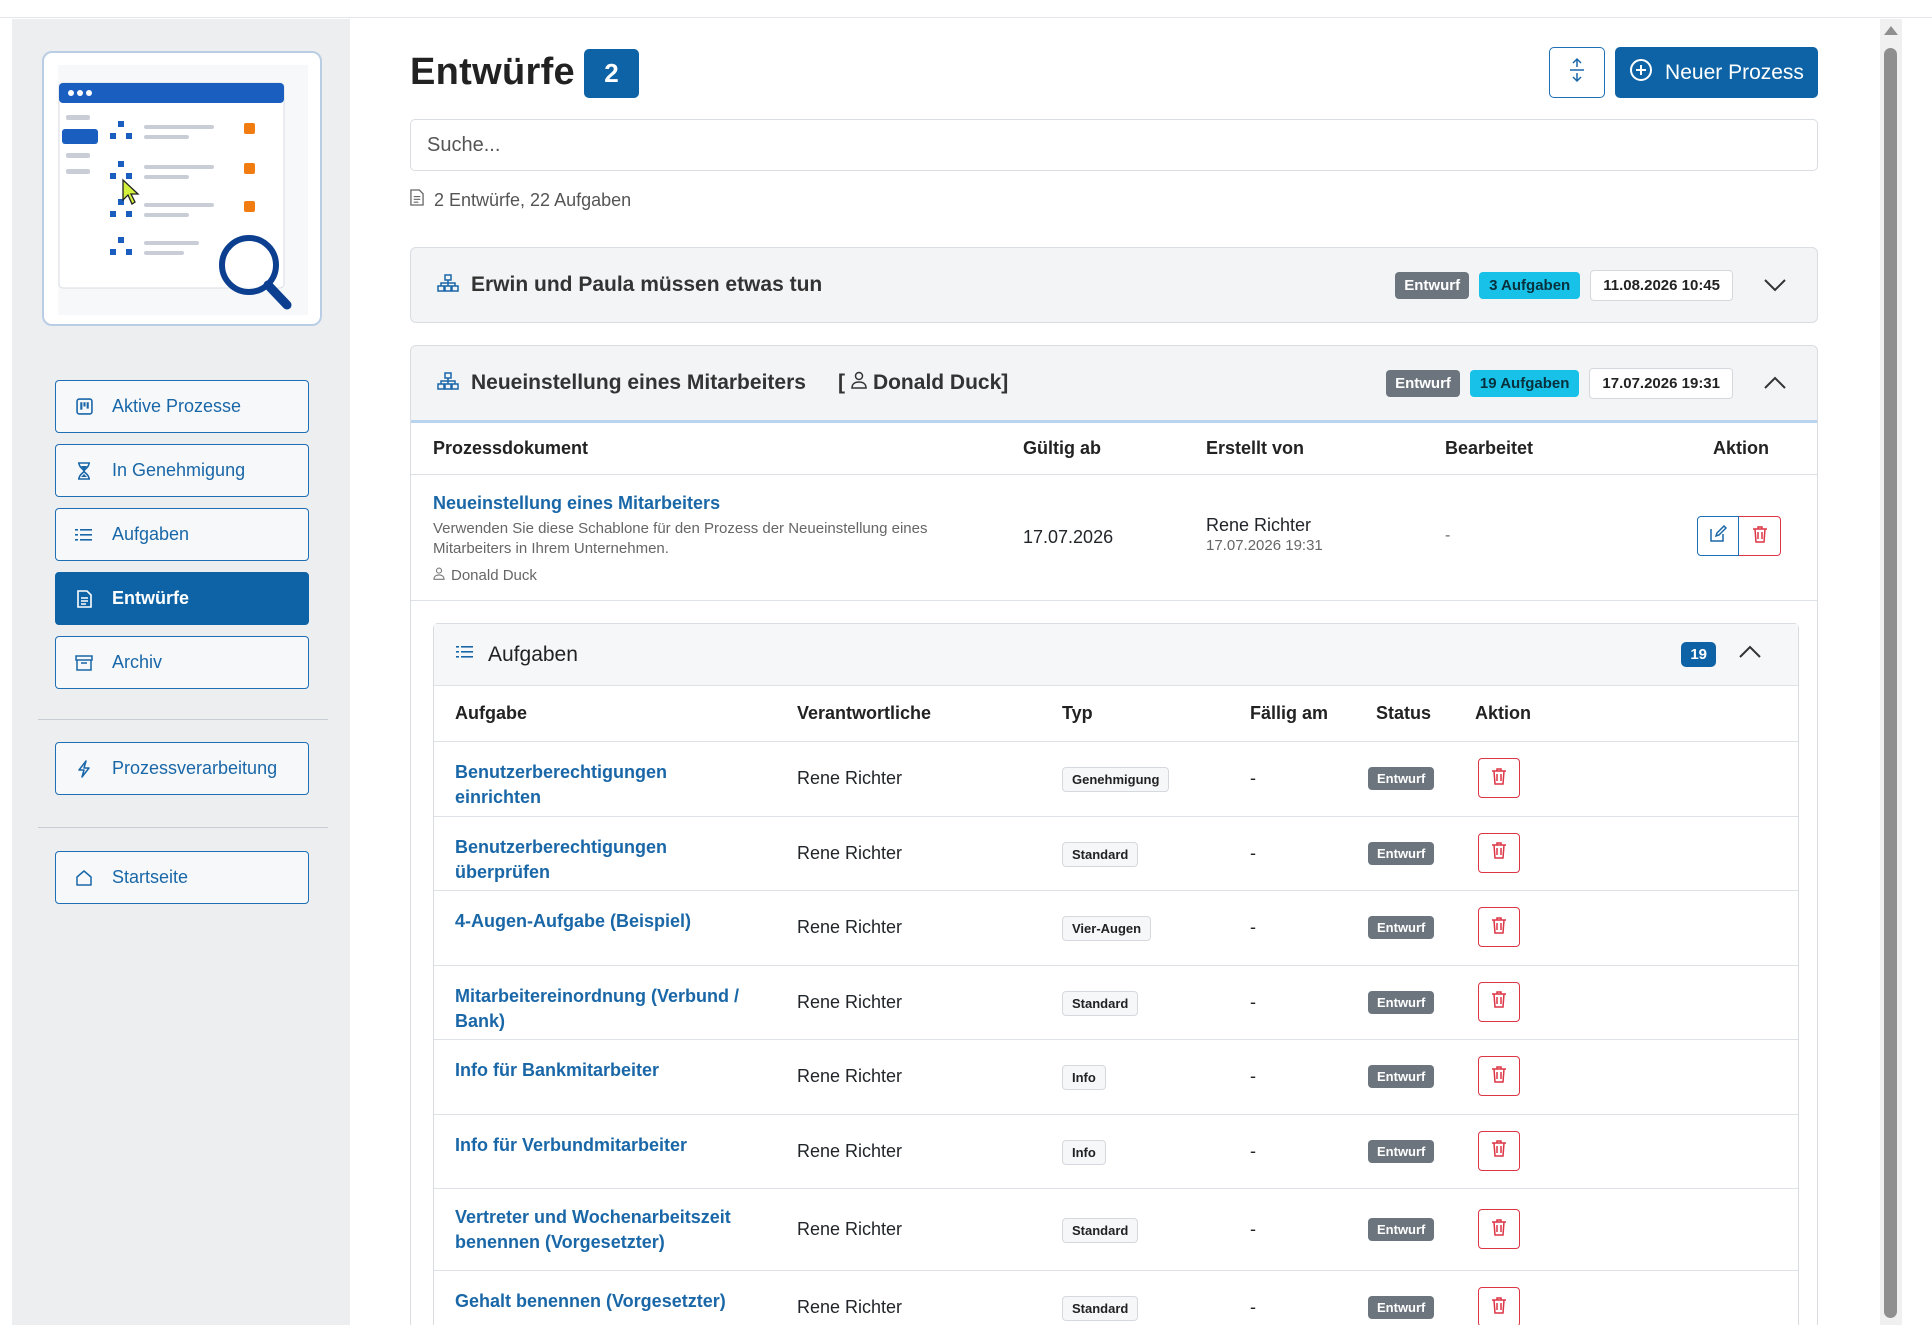  I want to click on task-name-link: Benutzerberechtigungen einrichten, so click(605, 785).